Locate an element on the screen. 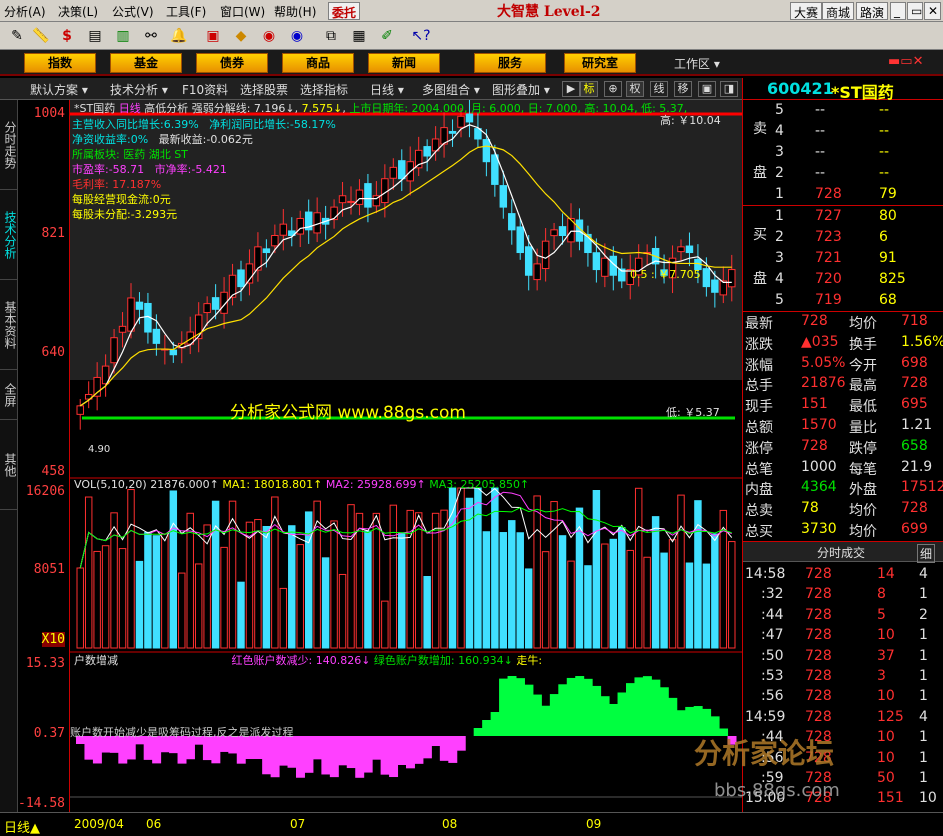 The image size is (943, 836). tick-volume: 8 is located at coordinates (881, 594).